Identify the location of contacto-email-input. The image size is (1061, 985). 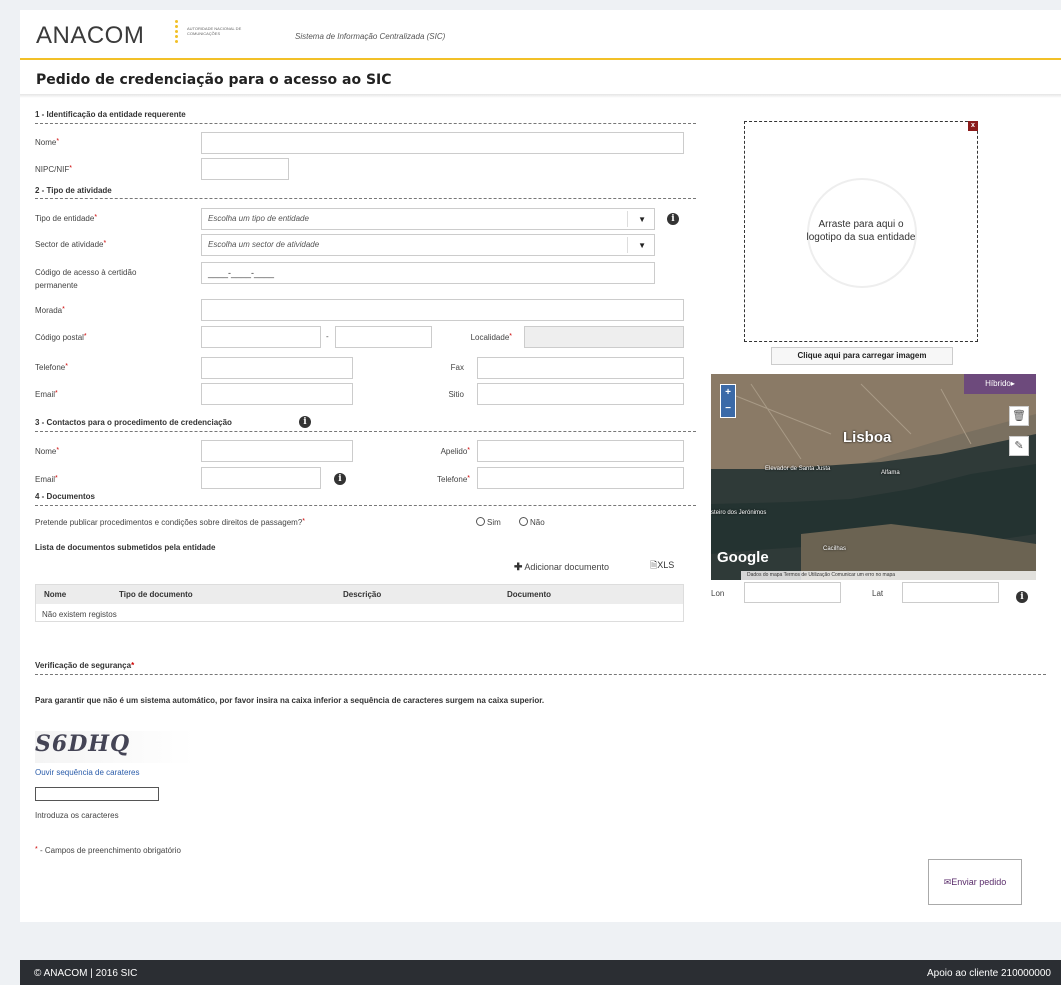
(261, 478).